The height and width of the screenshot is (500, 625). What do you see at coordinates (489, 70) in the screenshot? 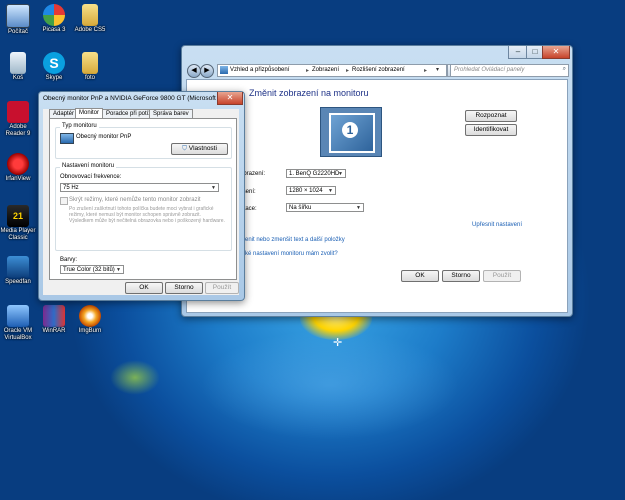
I see `search-placeholder: Prohledat Ovládací panely` at bounding box center [489, 70].